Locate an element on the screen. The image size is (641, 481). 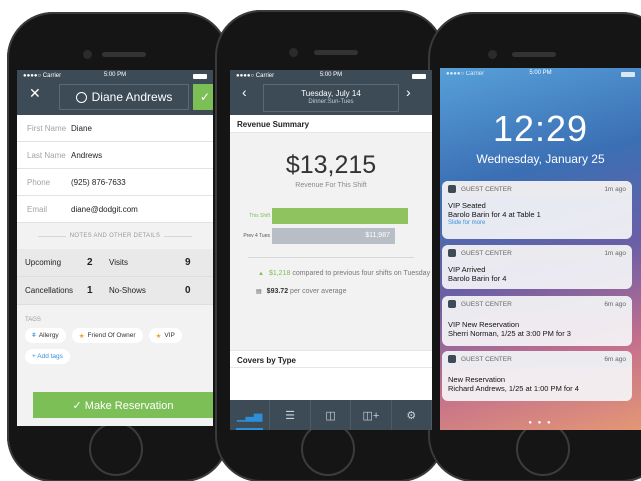
field-label: First Name is located at coordinates (47, 128).